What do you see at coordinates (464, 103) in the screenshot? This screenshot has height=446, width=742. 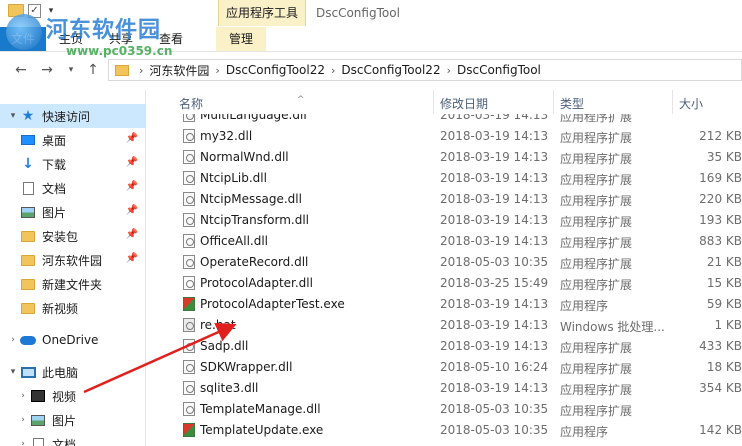 I see `column-header-date: 修改日期` at bounding box center [464, 103].